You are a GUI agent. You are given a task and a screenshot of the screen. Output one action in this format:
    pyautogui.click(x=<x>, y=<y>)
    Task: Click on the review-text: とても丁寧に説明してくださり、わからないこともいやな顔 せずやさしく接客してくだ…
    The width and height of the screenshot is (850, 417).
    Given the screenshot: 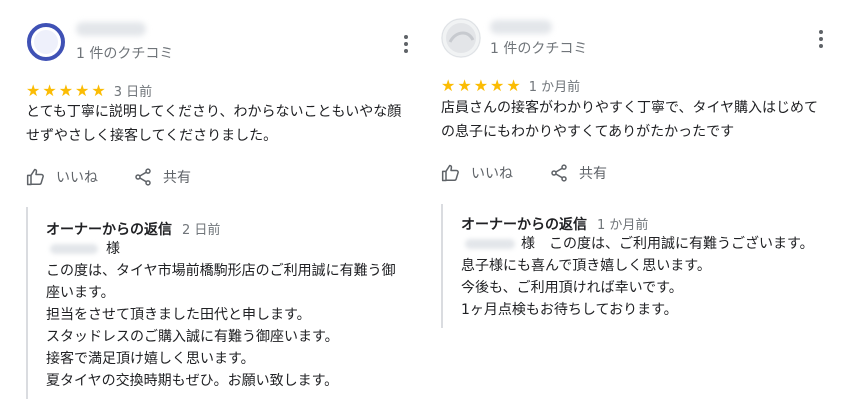 What is the action you would take?
    pyautogui.click(x=213, y=124)
    